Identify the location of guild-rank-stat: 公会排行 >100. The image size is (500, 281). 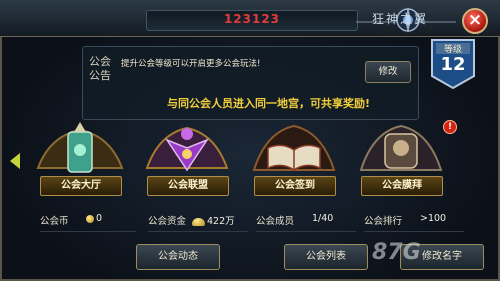
(414, 222).